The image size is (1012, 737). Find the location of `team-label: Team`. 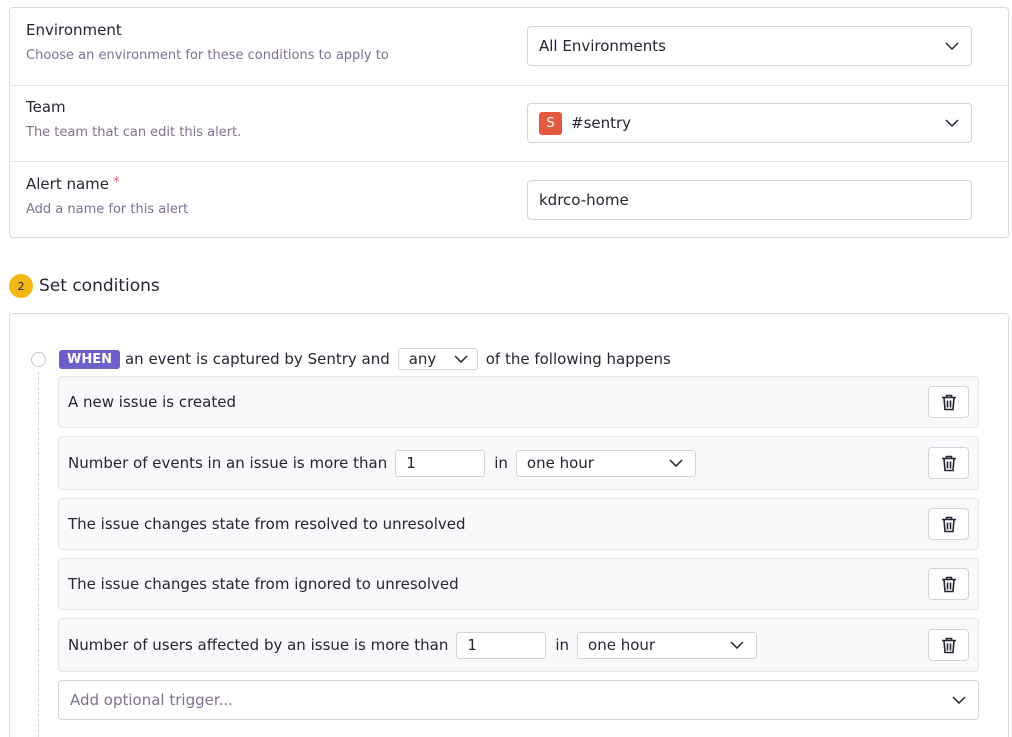

team-label: Team is located at coordinates (46, 107).